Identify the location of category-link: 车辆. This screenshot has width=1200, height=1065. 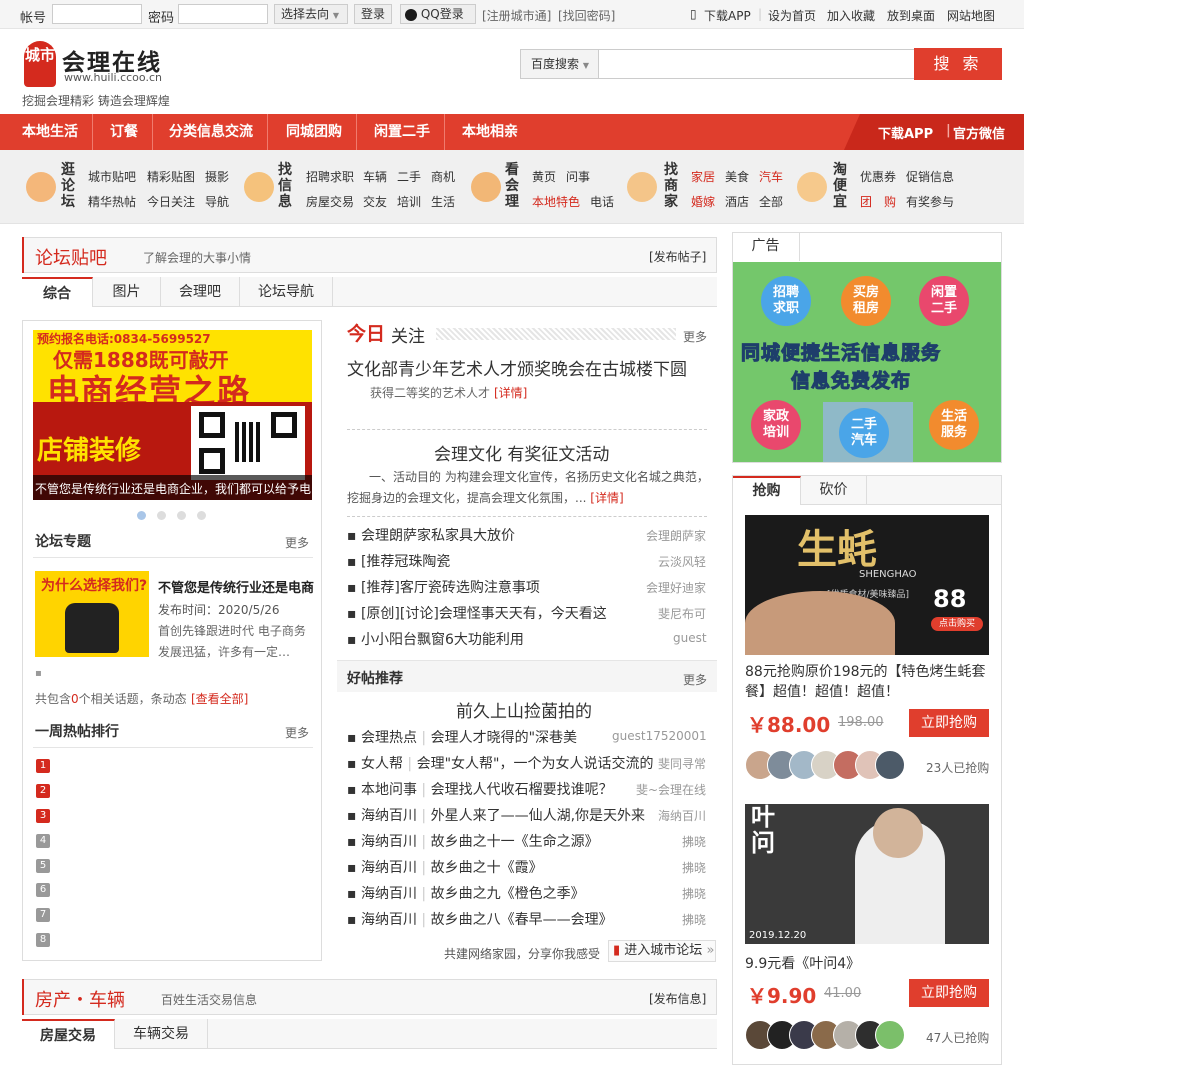
(375, 176).